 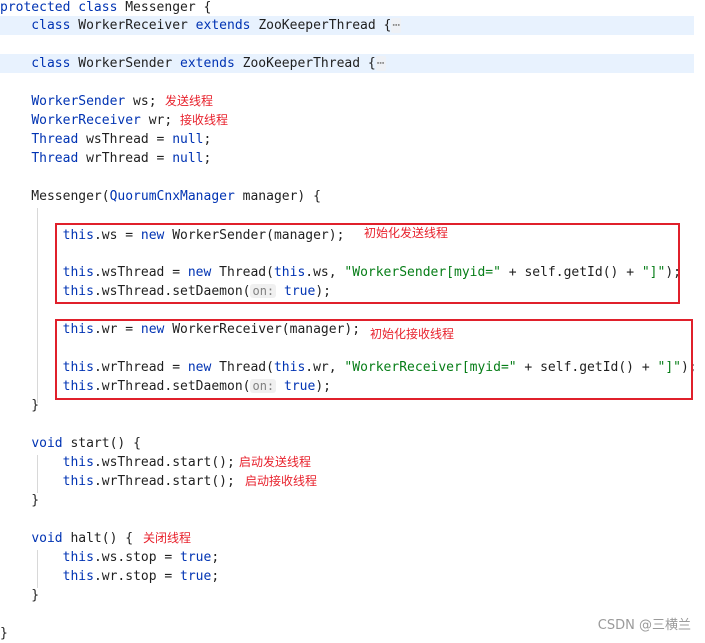 I want to click on code-text: wrThread =, so click(x=125, y=158).